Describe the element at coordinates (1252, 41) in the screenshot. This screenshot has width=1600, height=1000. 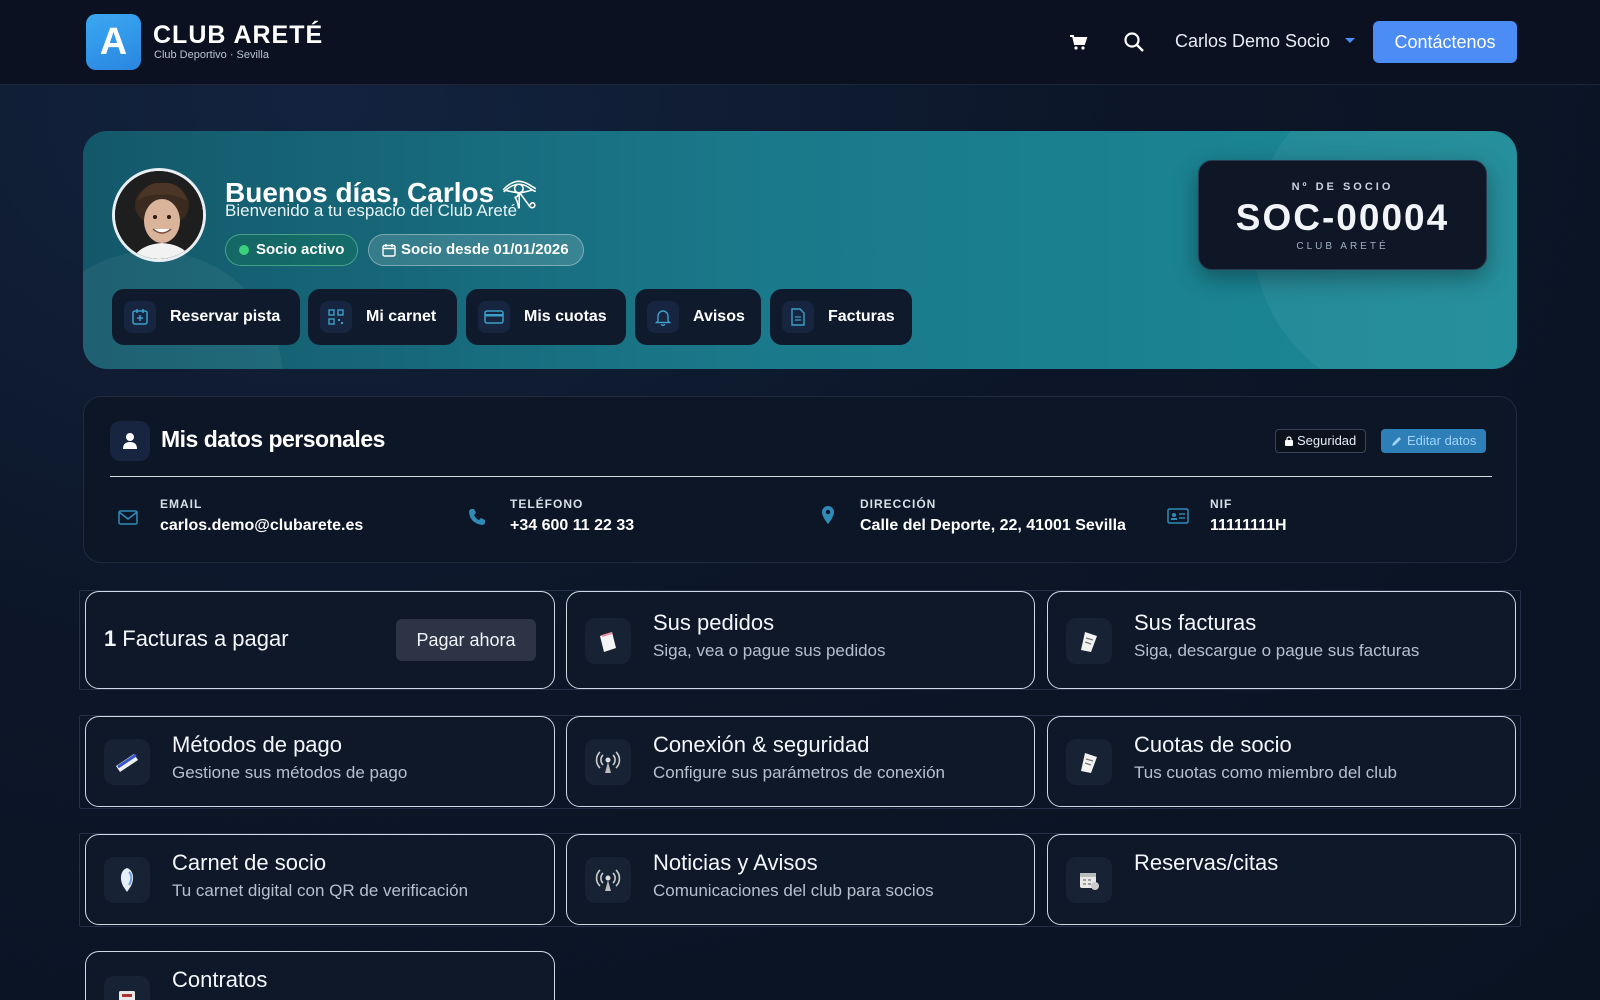
I see `user-menu: Carlos Demo Socio` at that location.